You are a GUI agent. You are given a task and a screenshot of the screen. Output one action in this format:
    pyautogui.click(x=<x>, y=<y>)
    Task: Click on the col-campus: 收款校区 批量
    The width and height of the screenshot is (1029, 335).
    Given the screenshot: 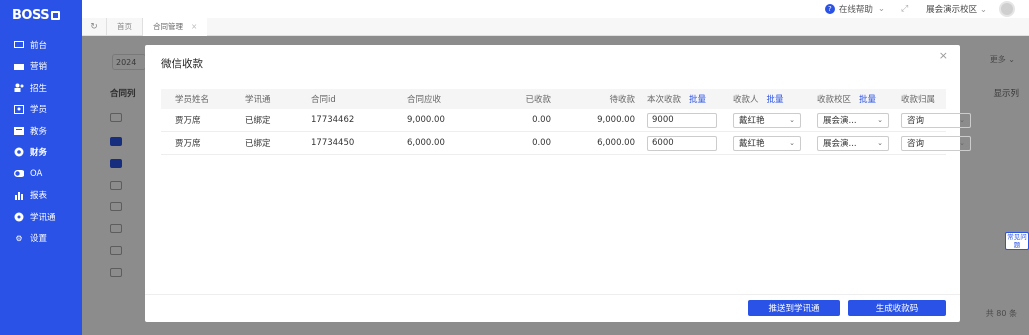 What is the action you would take?
    pyautogui.click(x=853, y=99)
    